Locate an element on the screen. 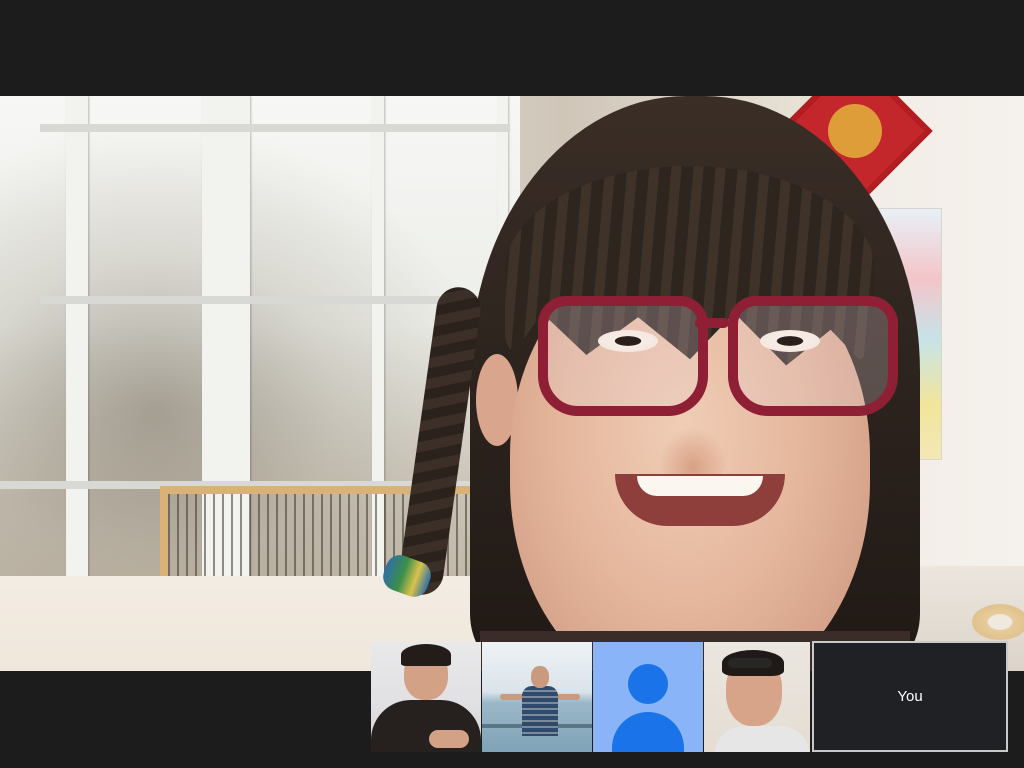 This screenshot has width=1024, height=768. participant-glasses is located at coordinates (750, 663).